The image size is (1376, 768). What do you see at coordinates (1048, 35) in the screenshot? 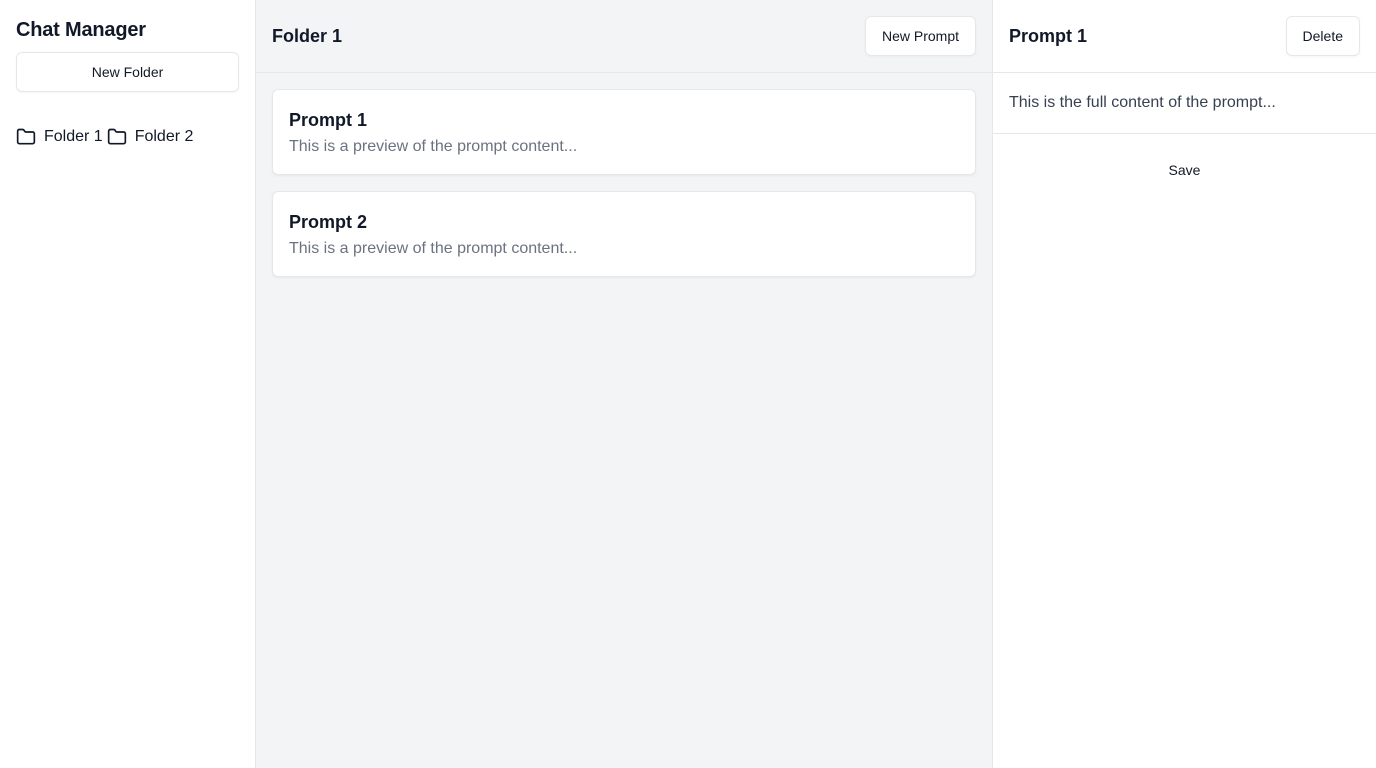
I see `prompt-title: Prompt 1` at bounding box center [1048, 35].